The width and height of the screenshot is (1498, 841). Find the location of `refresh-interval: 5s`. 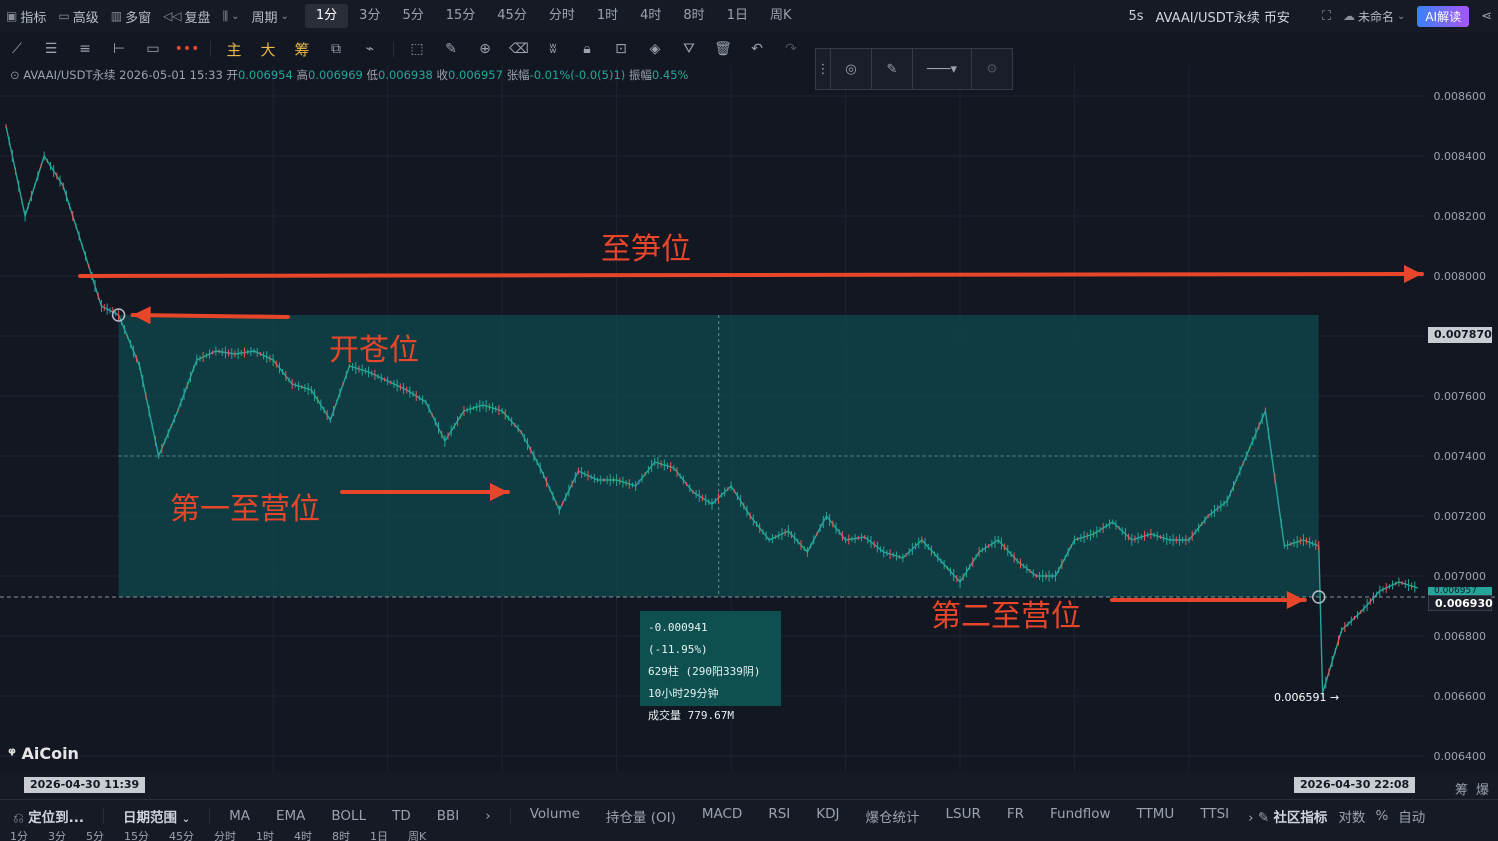

refresh-interval: 5s is located at coordinates (1135, 16).